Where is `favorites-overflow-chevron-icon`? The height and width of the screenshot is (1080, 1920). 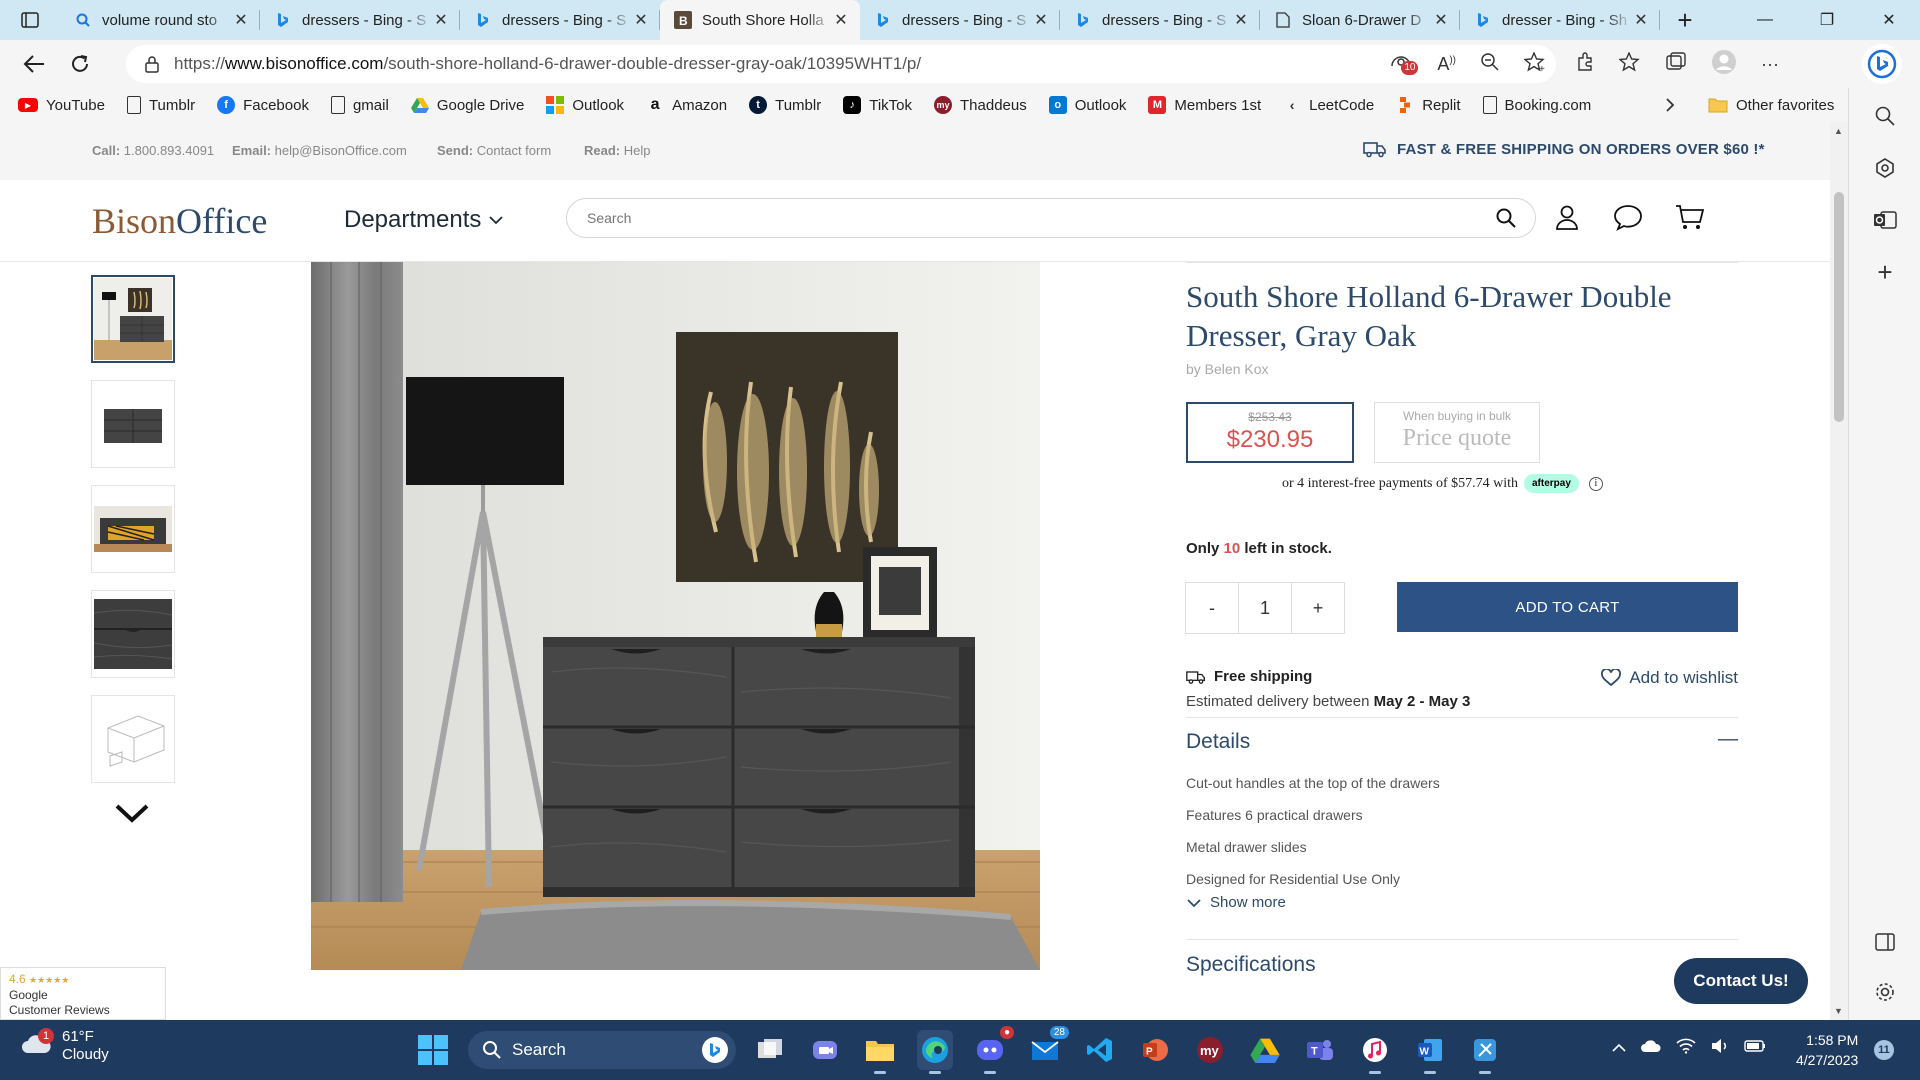
favorites-overflow-chevron-icon is located at coordinates (1670, 105).